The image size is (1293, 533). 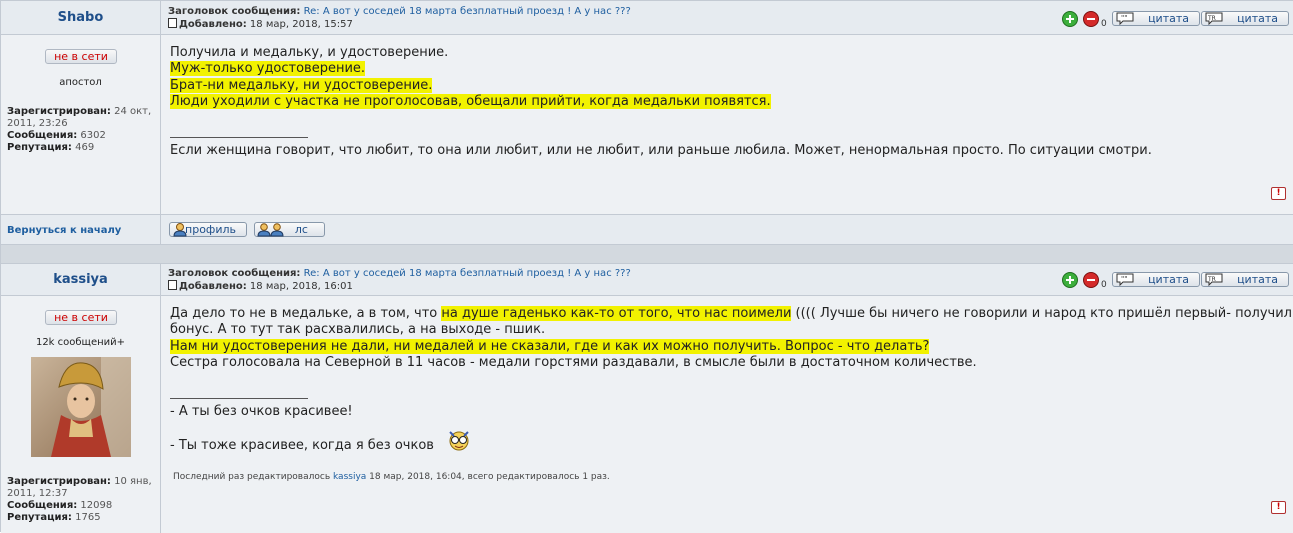 What do you see at coordinates (459, 441) in the screenshot?
I see `glasses-smiley-icon` at bounding box center [459, 441].